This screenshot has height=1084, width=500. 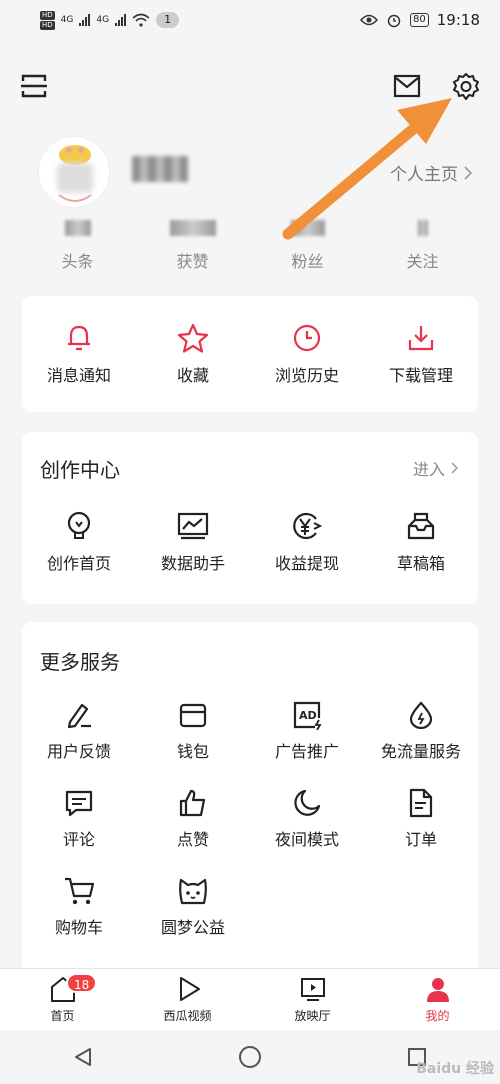 What do you see at coordinates (62, 1016) in the screenshot?
I see `tab-label: 首页` at bounding box center [62, 1016].